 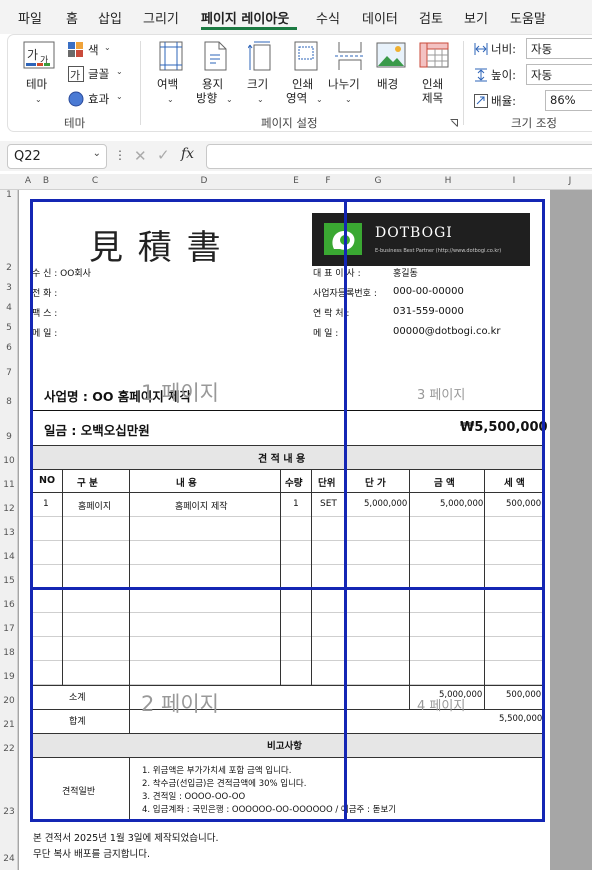 What do you see at coordinates (110, 17) in the screenshot?
I see `menu-insert: 삽입` at bounding box center [110, 17].